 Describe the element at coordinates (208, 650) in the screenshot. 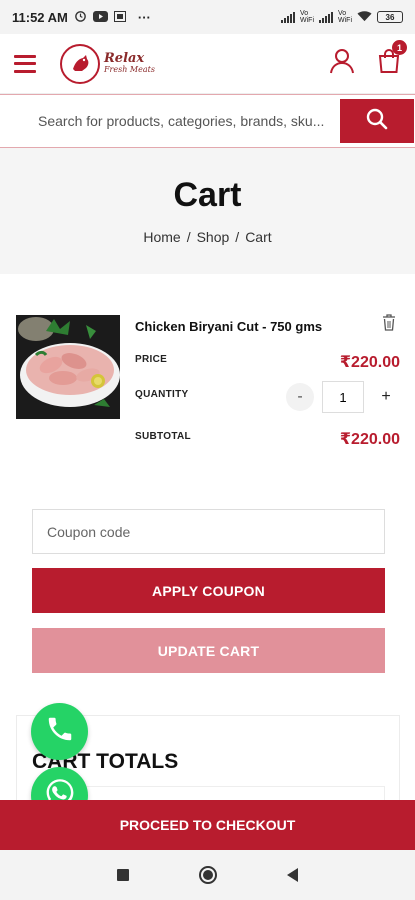

I see `update-cart-button: UPDATE CART` at that location.